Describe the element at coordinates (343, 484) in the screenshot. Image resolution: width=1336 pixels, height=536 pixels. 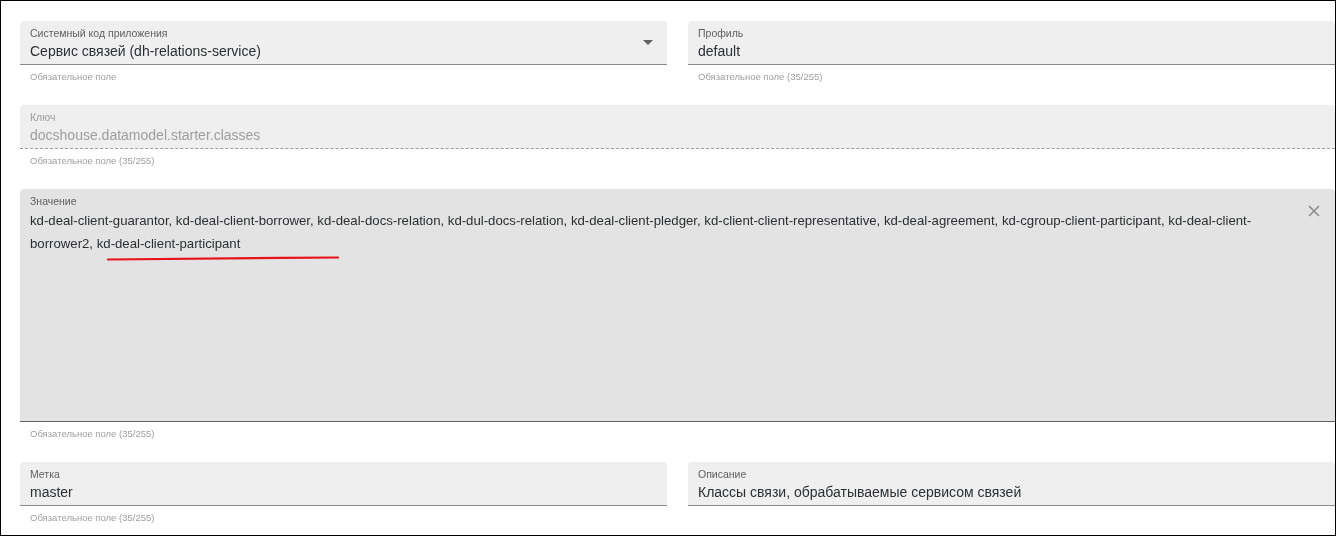
I see `text-field: Метка master` at that location.